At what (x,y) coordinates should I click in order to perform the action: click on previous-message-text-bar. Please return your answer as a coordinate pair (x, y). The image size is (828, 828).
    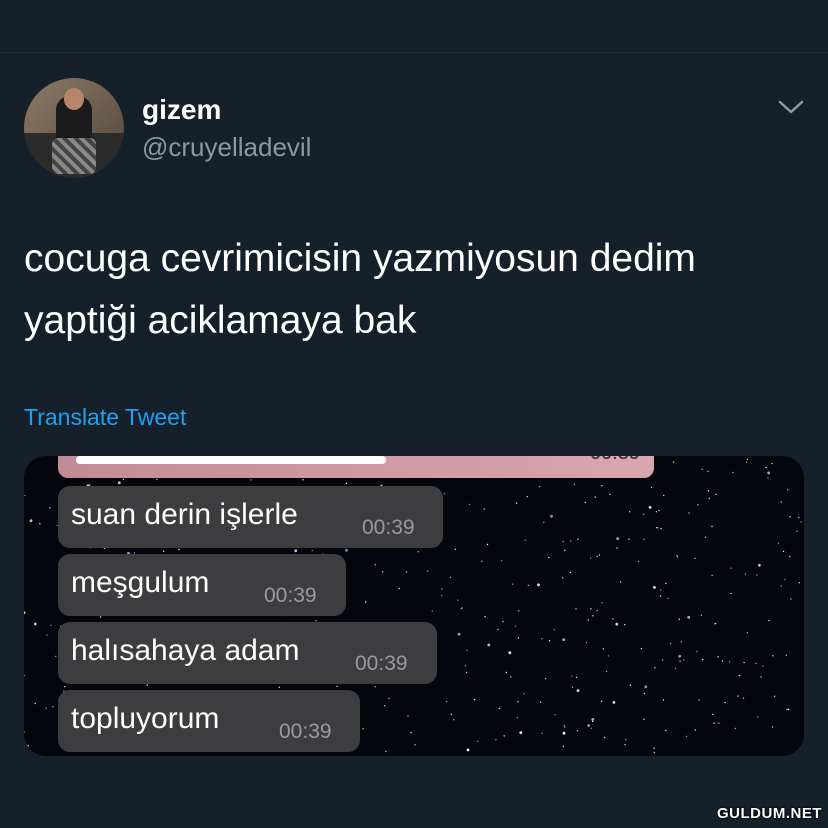
    Looking at the image, I should click on (231, 460).